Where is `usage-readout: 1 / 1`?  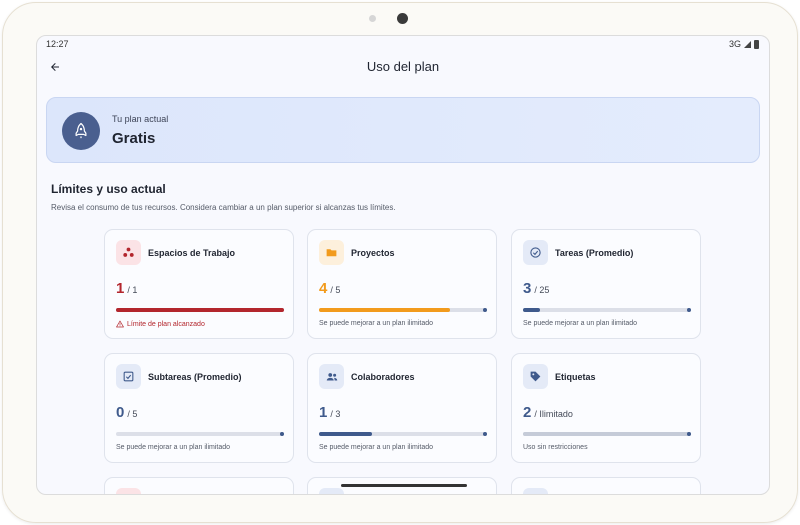 usage-readout: 1 / 1 is located at coordinates (126, 288).